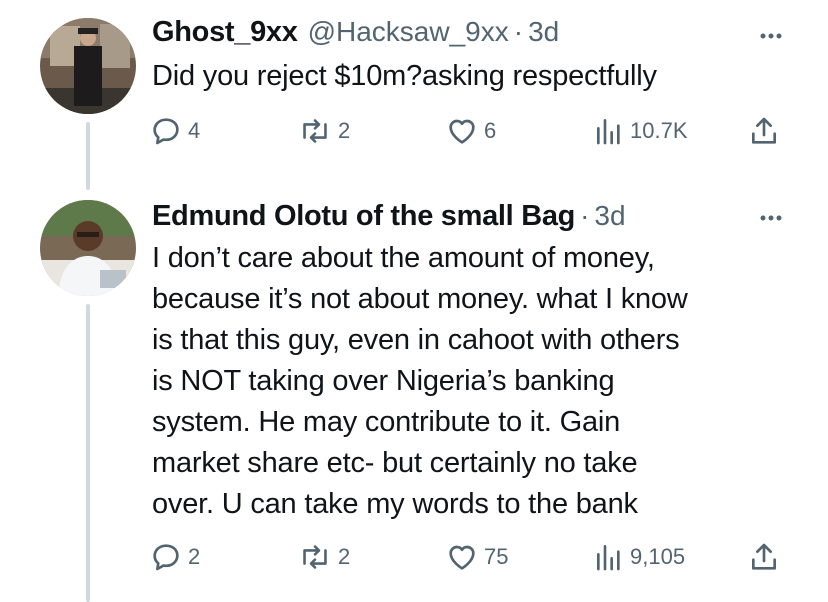  What do you see at coordinates (194, 130) in the screenshot?
I see `reply-count: 4` at bounding box center [194, 130].